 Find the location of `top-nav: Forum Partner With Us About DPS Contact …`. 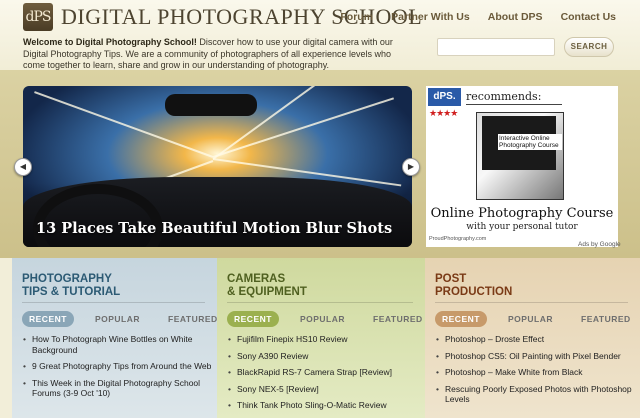

top-nav: Forum Partner With Us About DPS Contact … is located at coordinates (478, 17).